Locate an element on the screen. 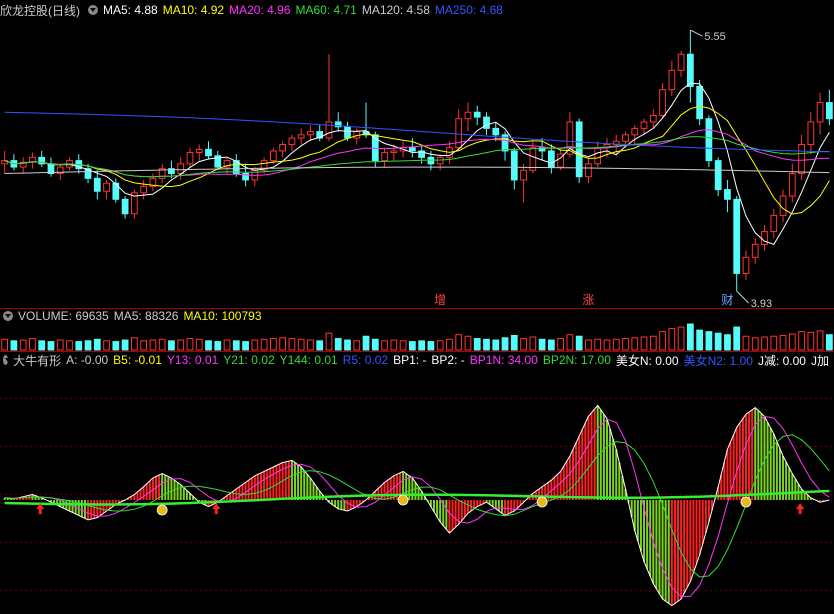  ma120-line is located at coordinates (417, 170).